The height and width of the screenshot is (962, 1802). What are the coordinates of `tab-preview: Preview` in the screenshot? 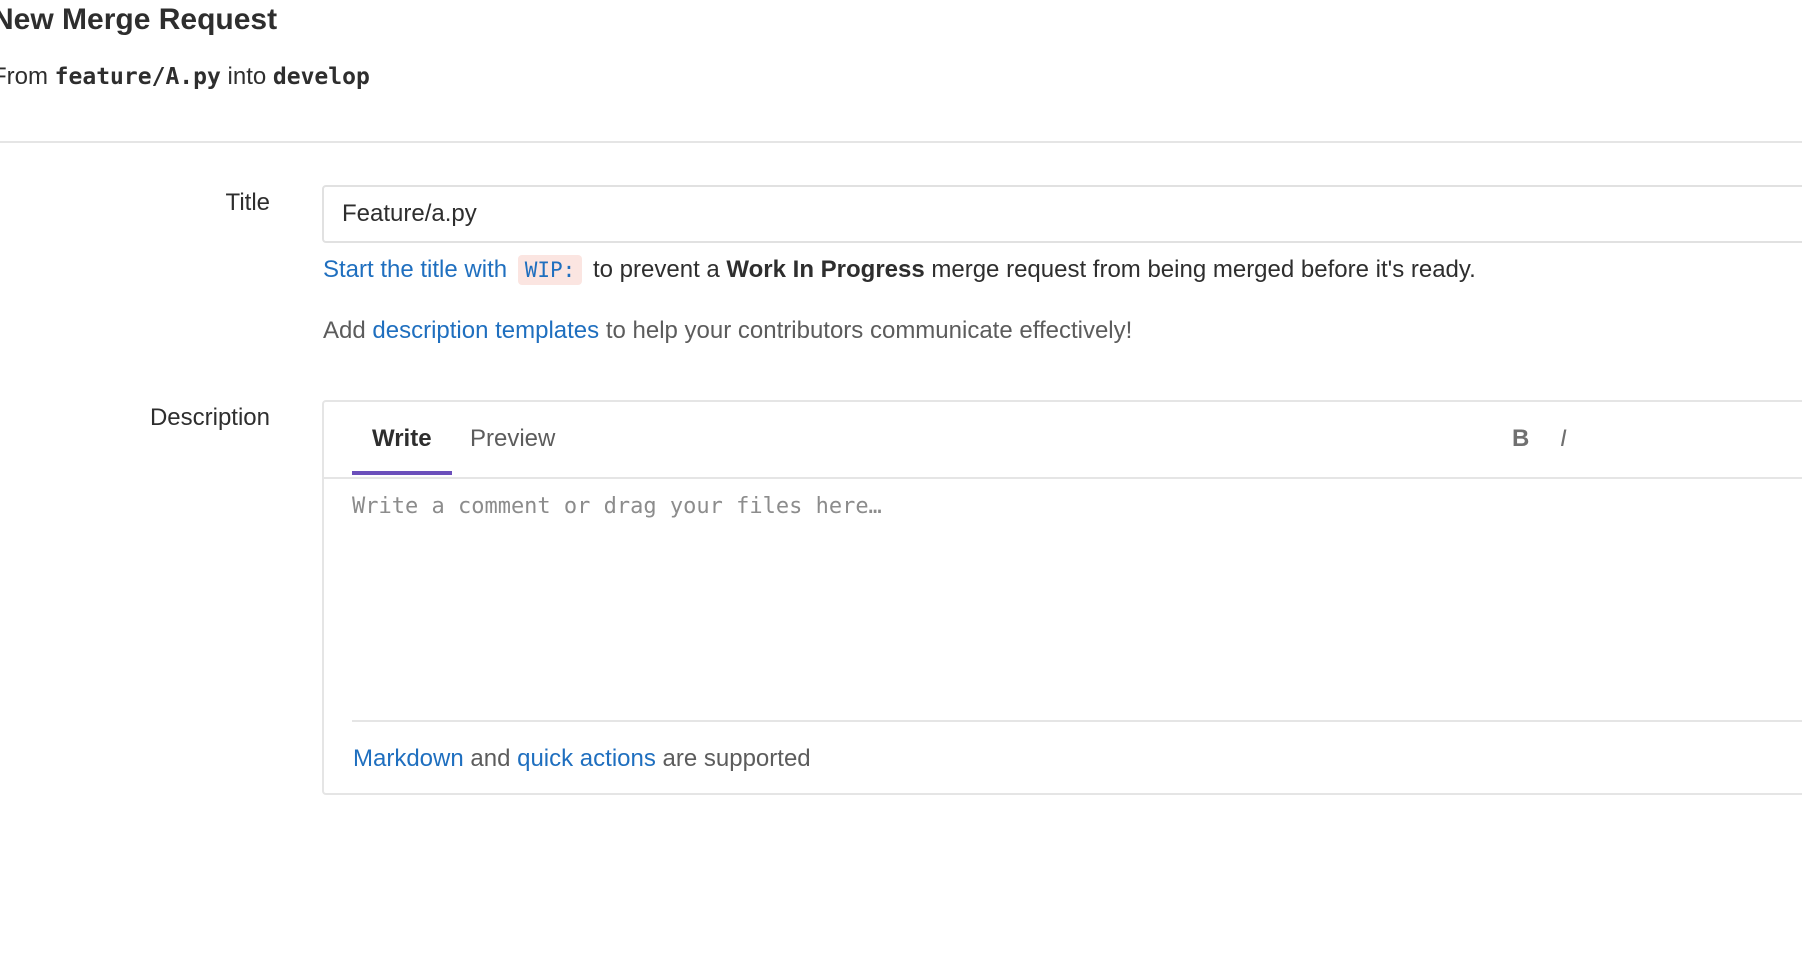 It's located at (512, 439).